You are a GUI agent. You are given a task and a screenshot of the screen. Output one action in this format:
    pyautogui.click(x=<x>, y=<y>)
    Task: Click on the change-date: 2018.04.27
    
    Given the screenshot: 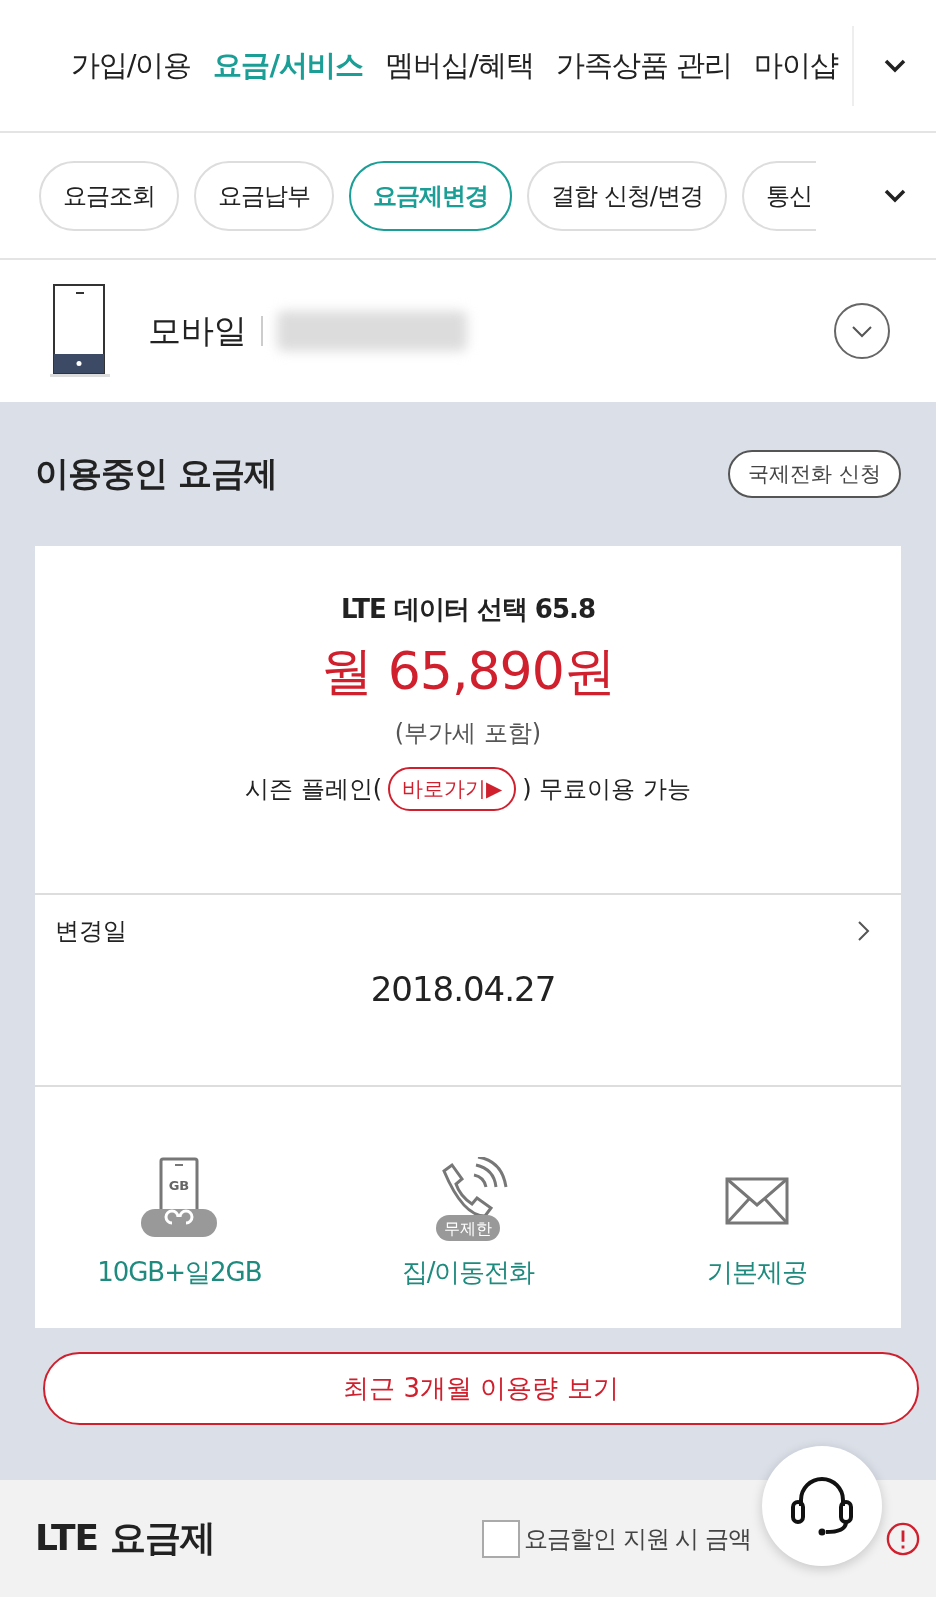 What is the action you would take?
    pyautogui.click(x=463, y=989)
    